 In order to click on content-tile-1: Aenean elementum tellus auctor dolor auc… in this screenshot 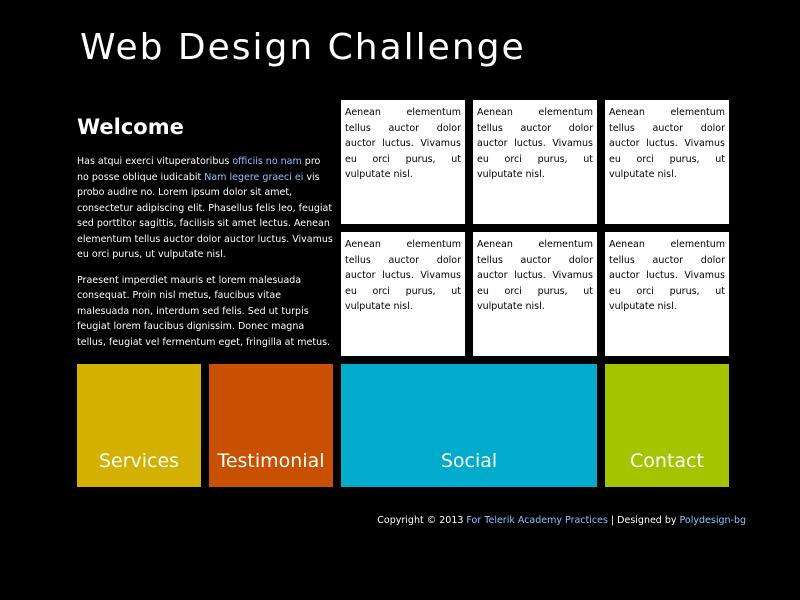, I will do `click(403, 162)`.